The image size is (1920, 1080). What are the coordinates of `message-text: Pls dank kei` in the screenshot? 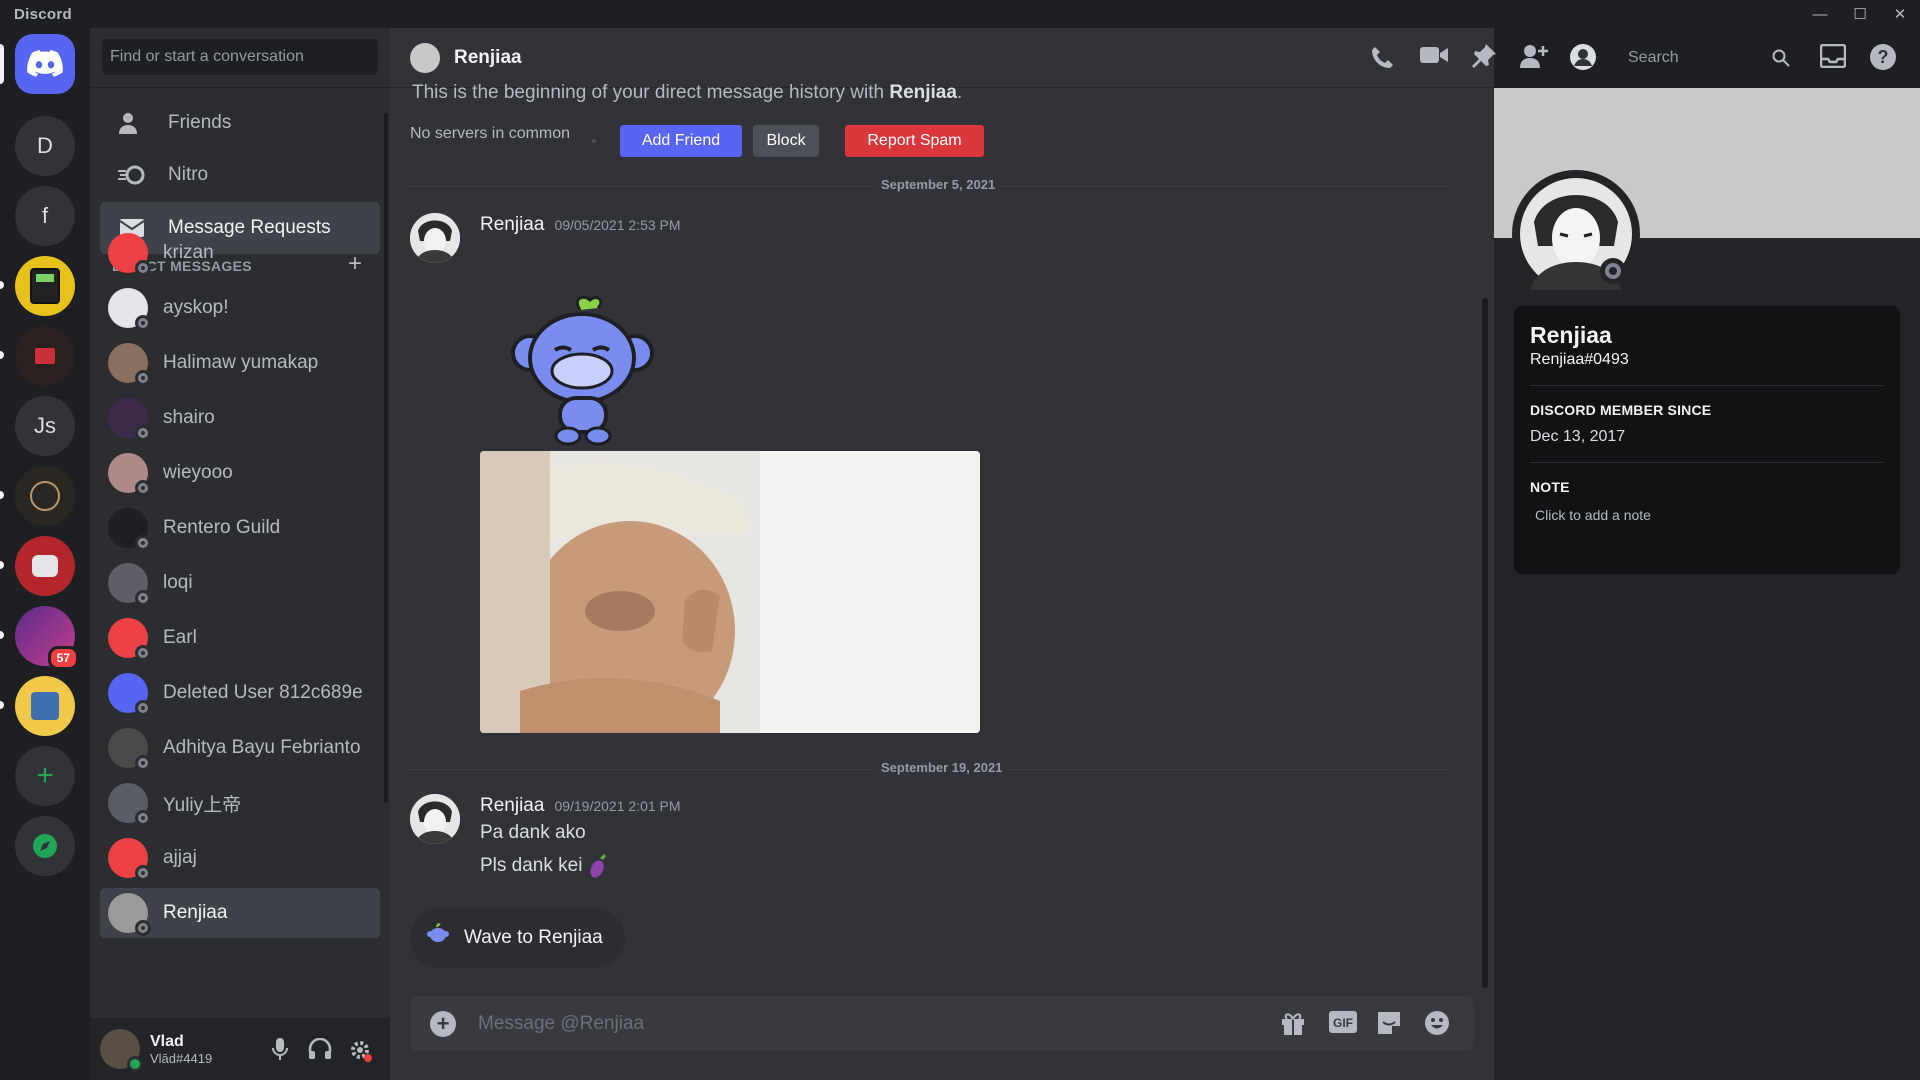 It's located at (544, 866).